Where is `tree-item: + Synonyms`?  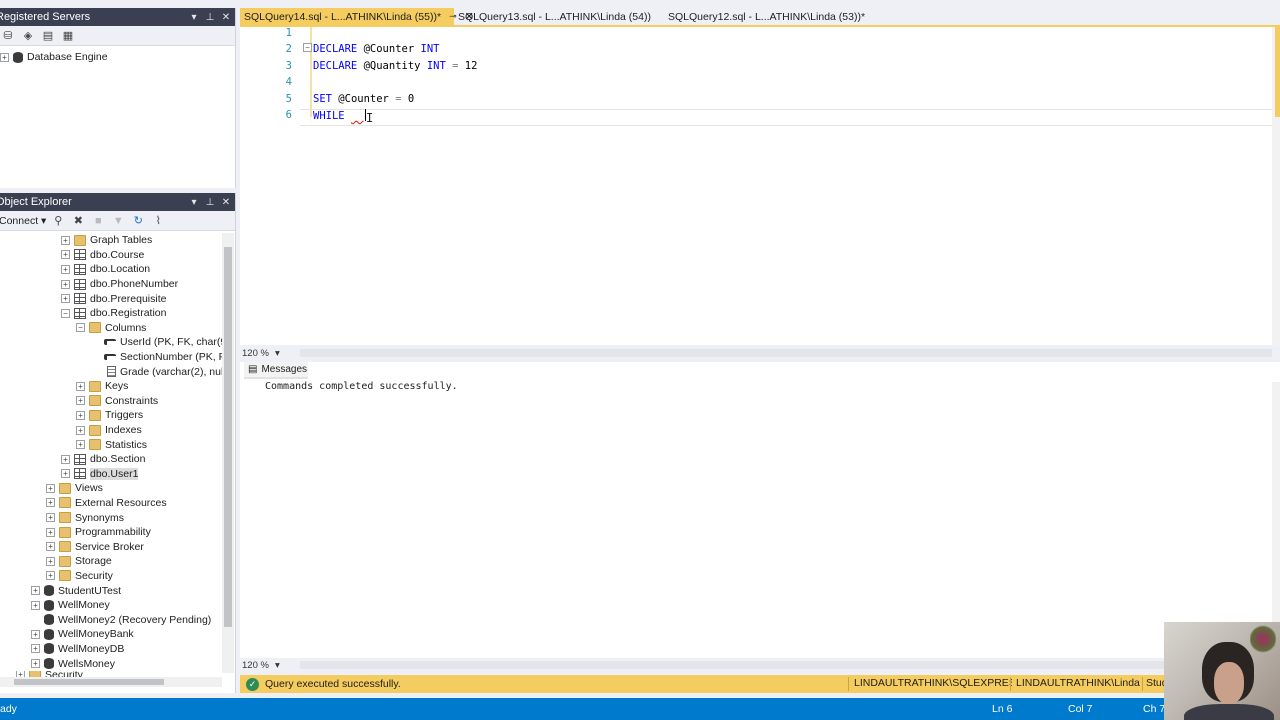 tree-item: + Synonyms is located at coordinates (111, 517).